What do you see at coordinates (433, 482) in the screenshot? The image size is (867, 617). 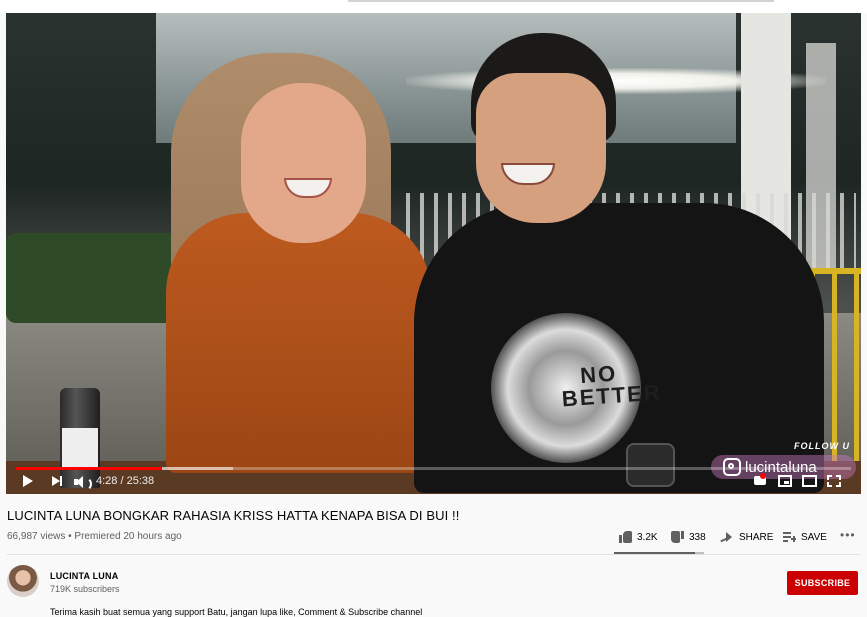 I see `player-controls: 4:28 / 25:38` at bounding box center [433, 482].